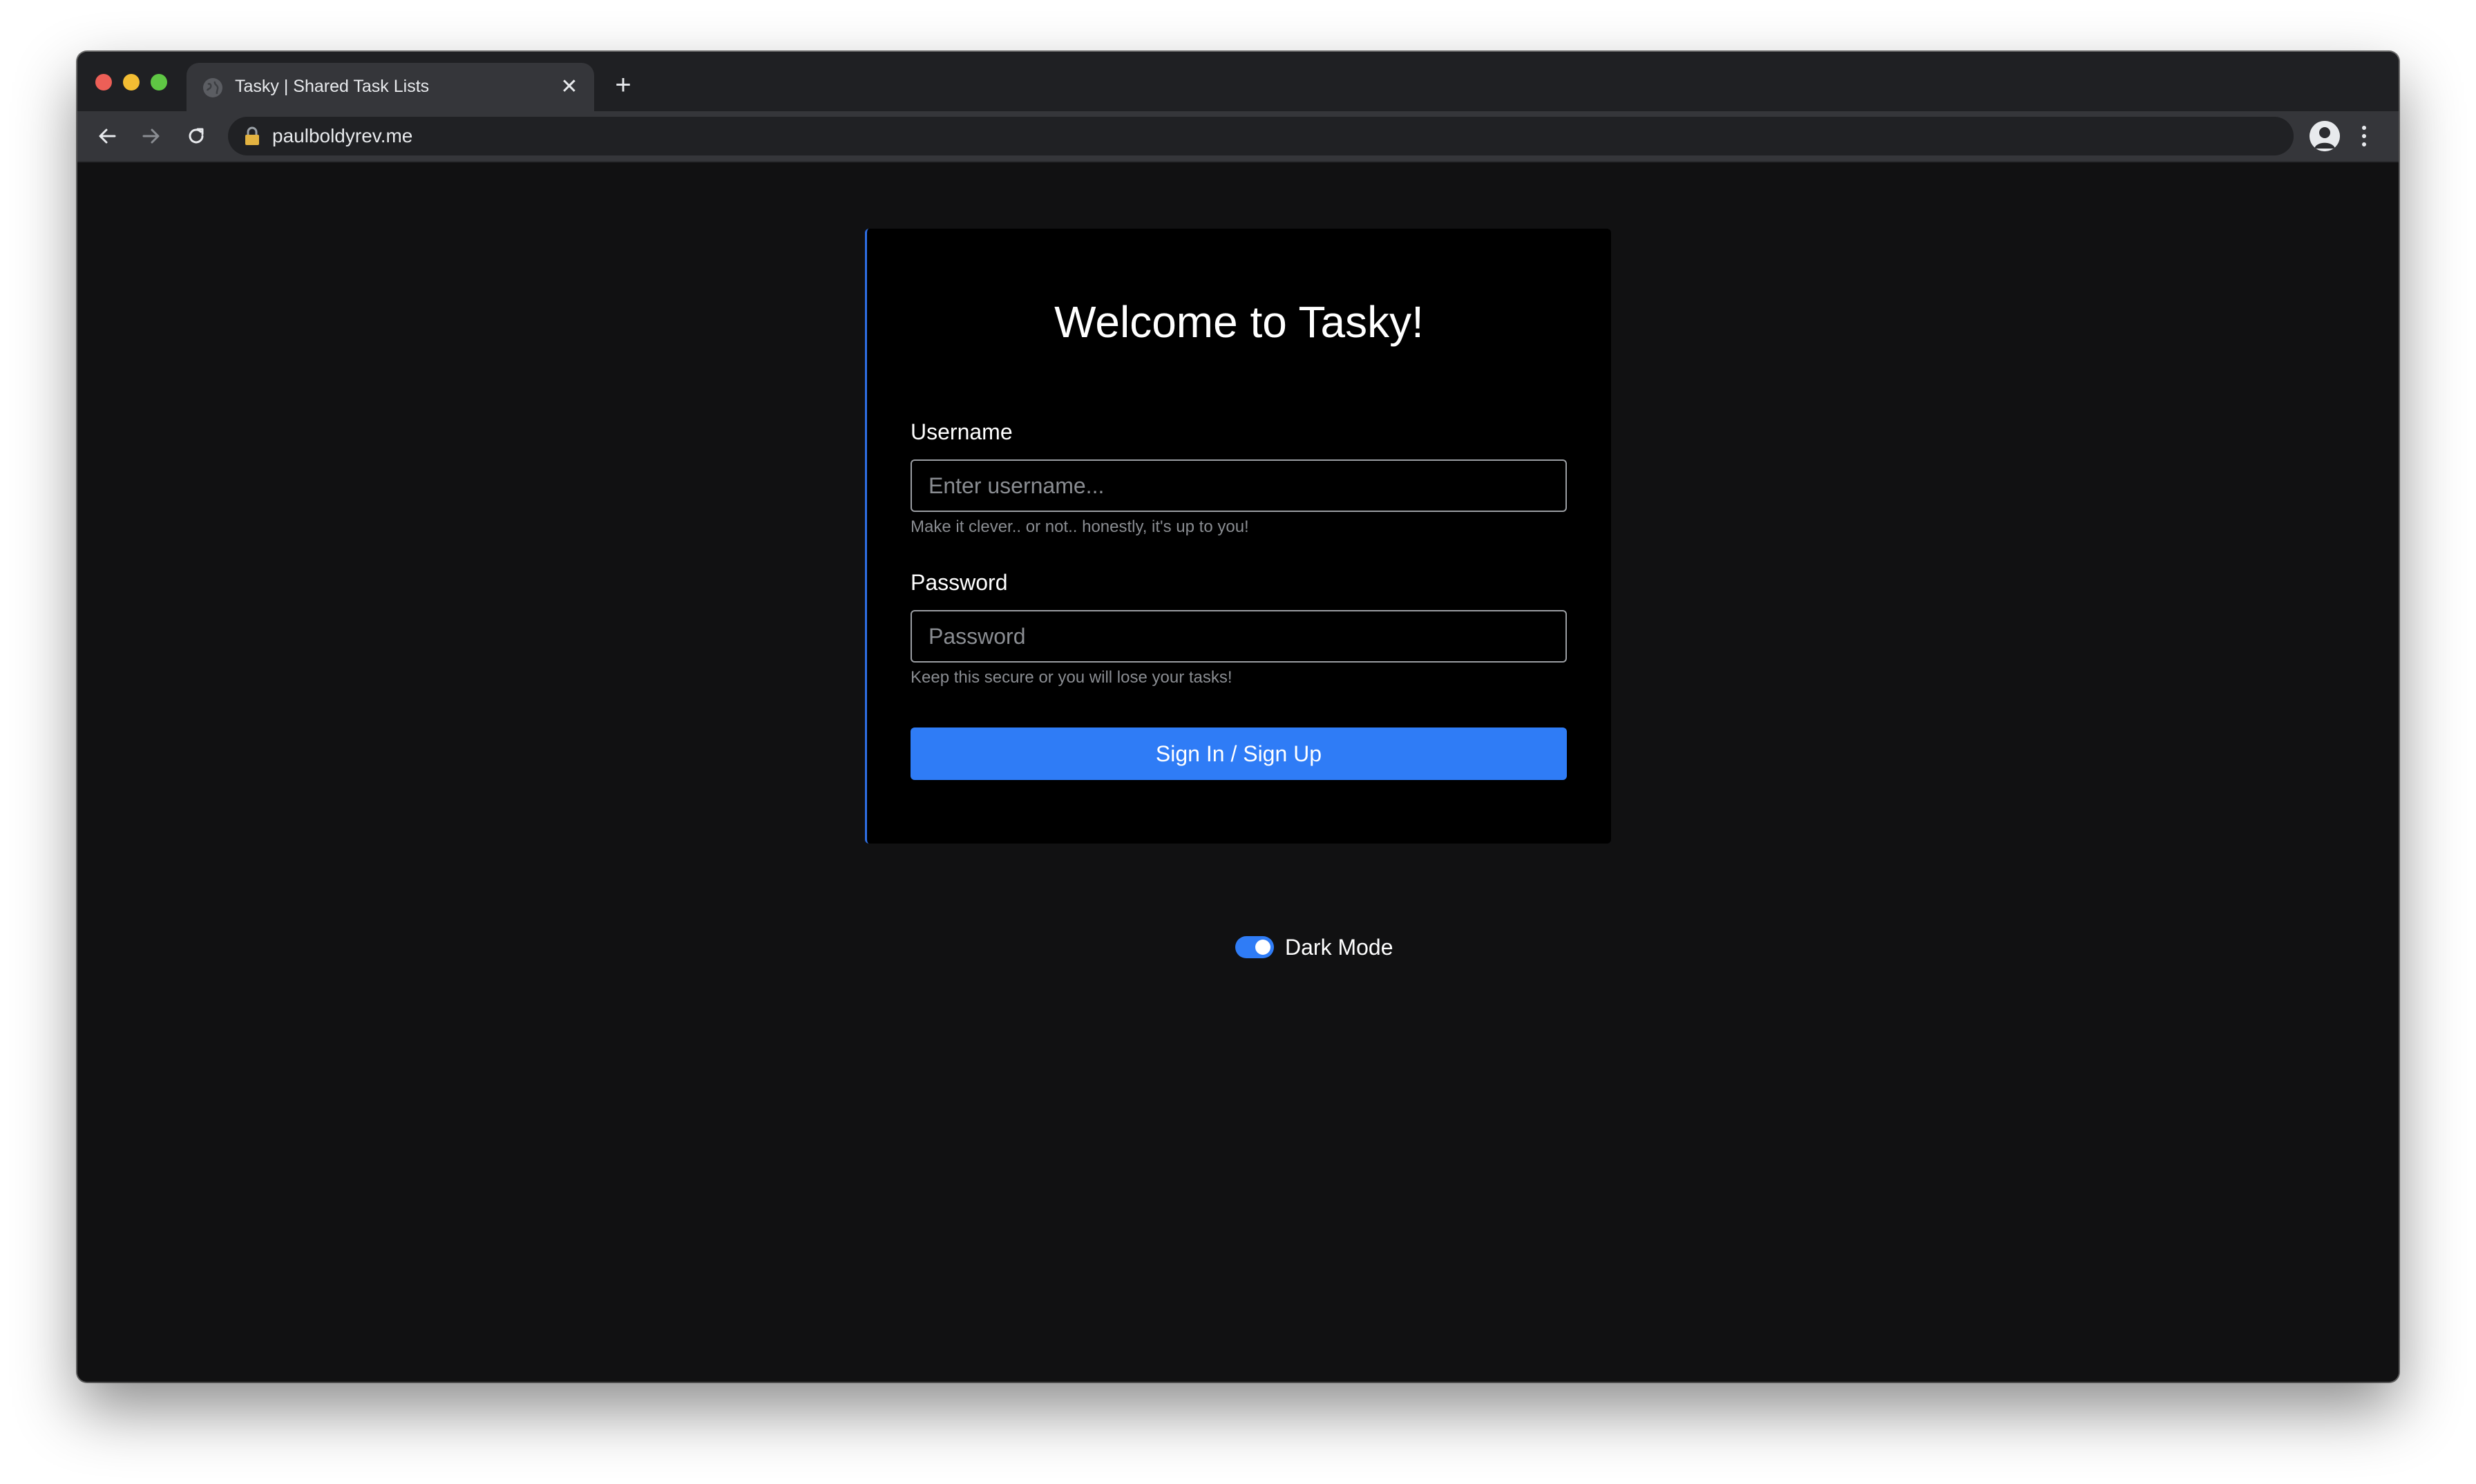  I want to click on dark-mode-label: Dark Mode, so click(1339, 947).